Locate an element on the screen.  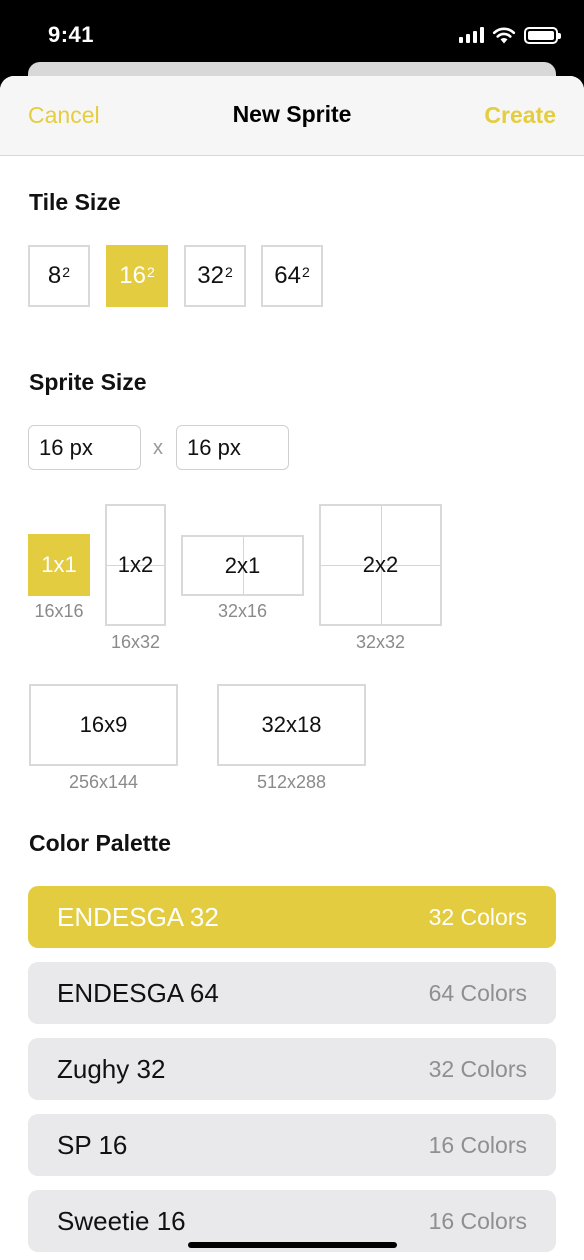
create-button: Create is located at coordinates (520, 115).